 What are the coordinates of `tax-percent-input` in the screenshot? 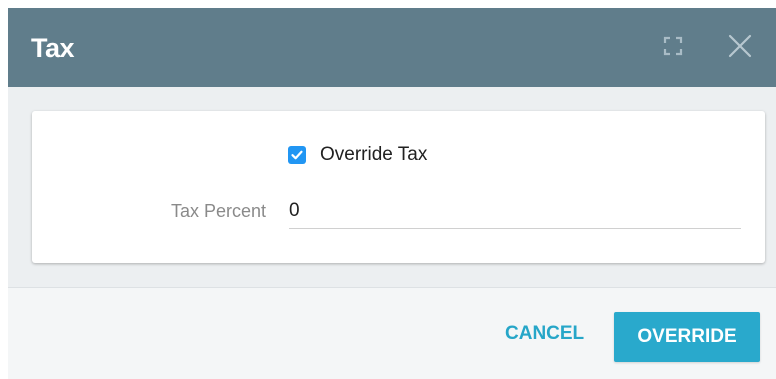 It's located at (515, 211).